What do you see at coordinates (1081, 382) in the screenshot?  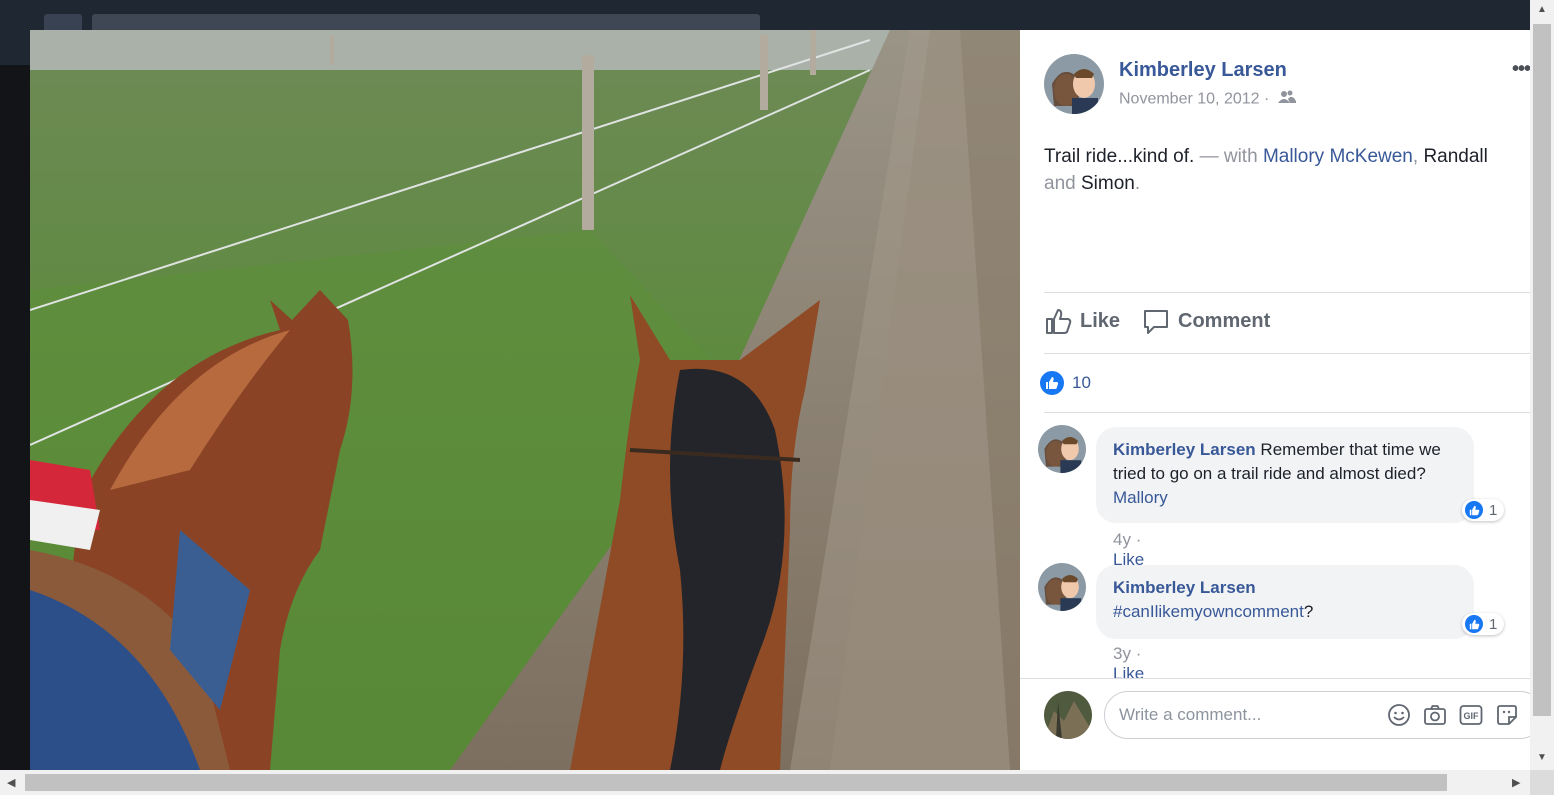 I see `reaction-count: 10` at bounding box center [1081, 382].